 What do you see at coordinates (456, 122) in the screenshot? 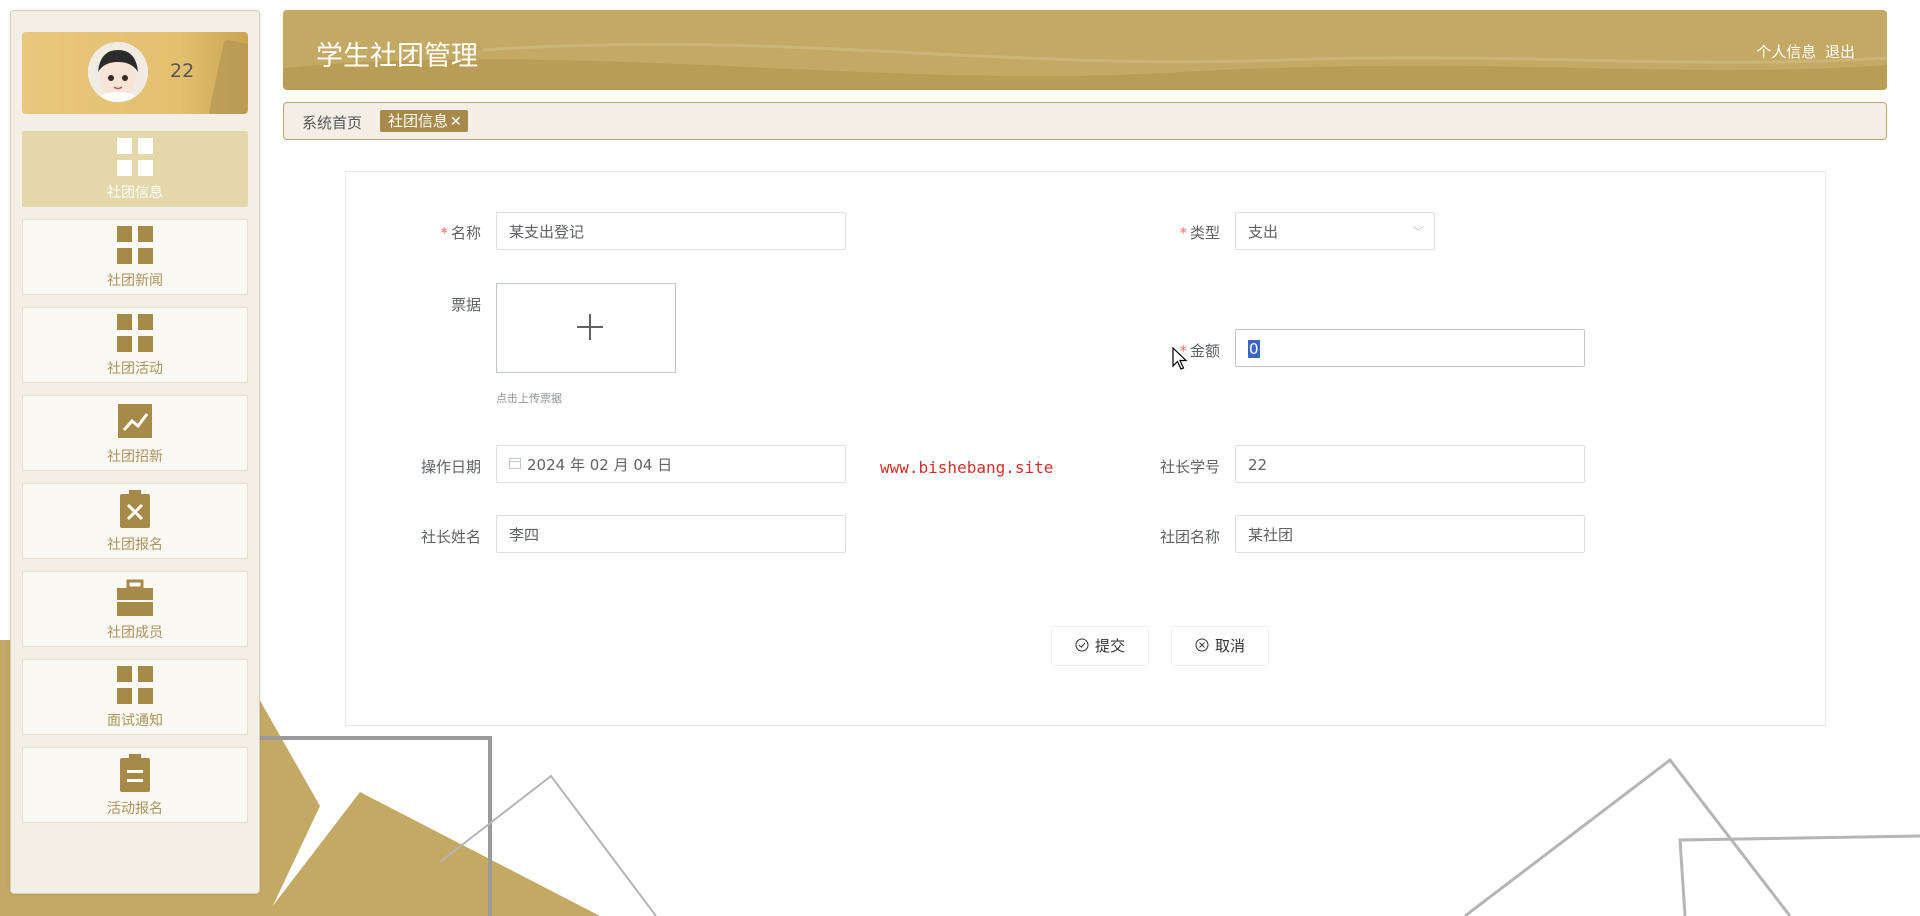
I see `close-icon: ✕` at bounding box center [456, 122].